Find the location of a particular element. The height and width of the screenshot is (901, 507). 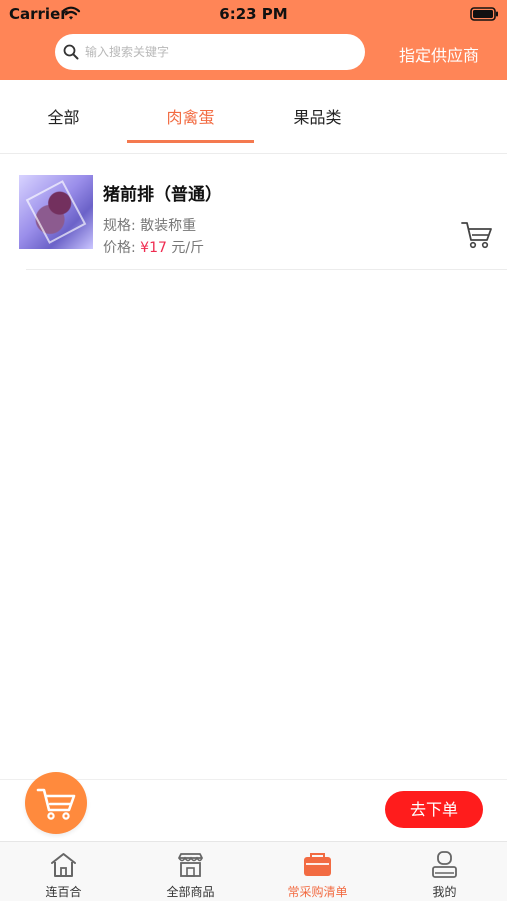

battery-icon is located at coordinates (484, 14).